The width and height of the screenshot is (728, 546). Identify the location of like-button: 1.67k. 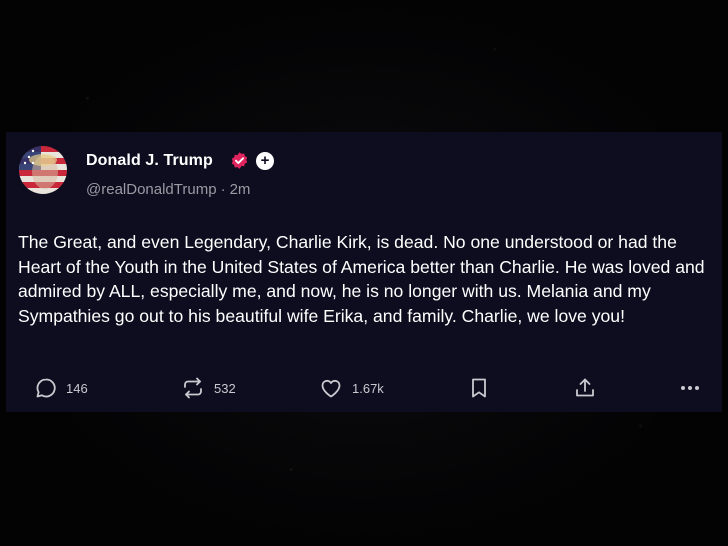
(351, 388).